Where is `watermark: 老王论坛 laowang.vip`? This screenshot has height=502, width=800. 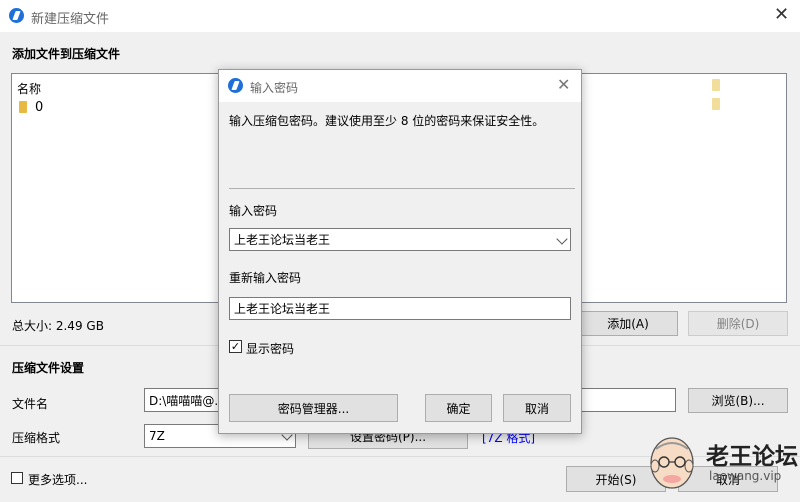
watermark: 老王论坛 laowang.vip is located at coordinates (720, 463).